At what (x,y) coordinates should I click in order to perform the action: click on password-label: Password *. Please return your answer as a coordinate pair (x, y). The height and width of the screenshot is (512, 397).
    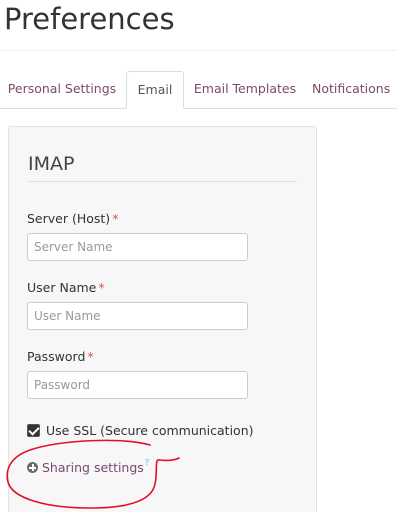
    Looking at the image, I should click on (60, 356).